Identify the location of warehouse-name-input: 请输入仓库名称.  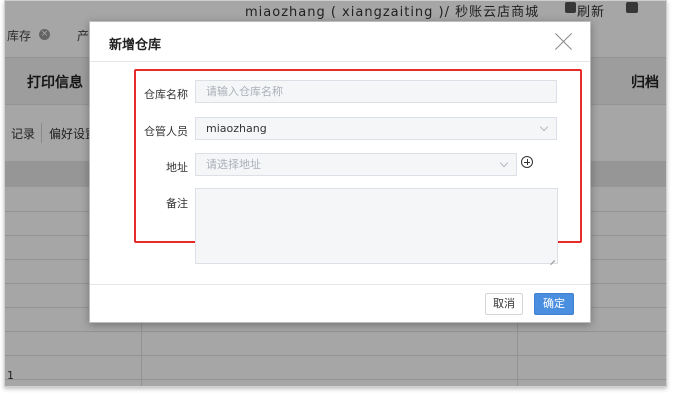
(376, 91).